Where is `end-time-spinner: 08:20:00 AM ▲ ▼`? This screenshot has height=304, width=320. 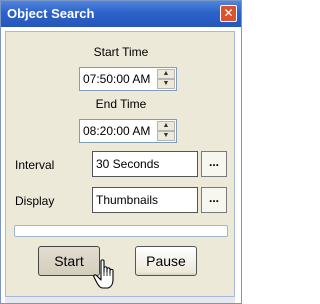
end-time-spinner: 08:20:00 AM ▲ ▼ is located at coordinates (128, 131).